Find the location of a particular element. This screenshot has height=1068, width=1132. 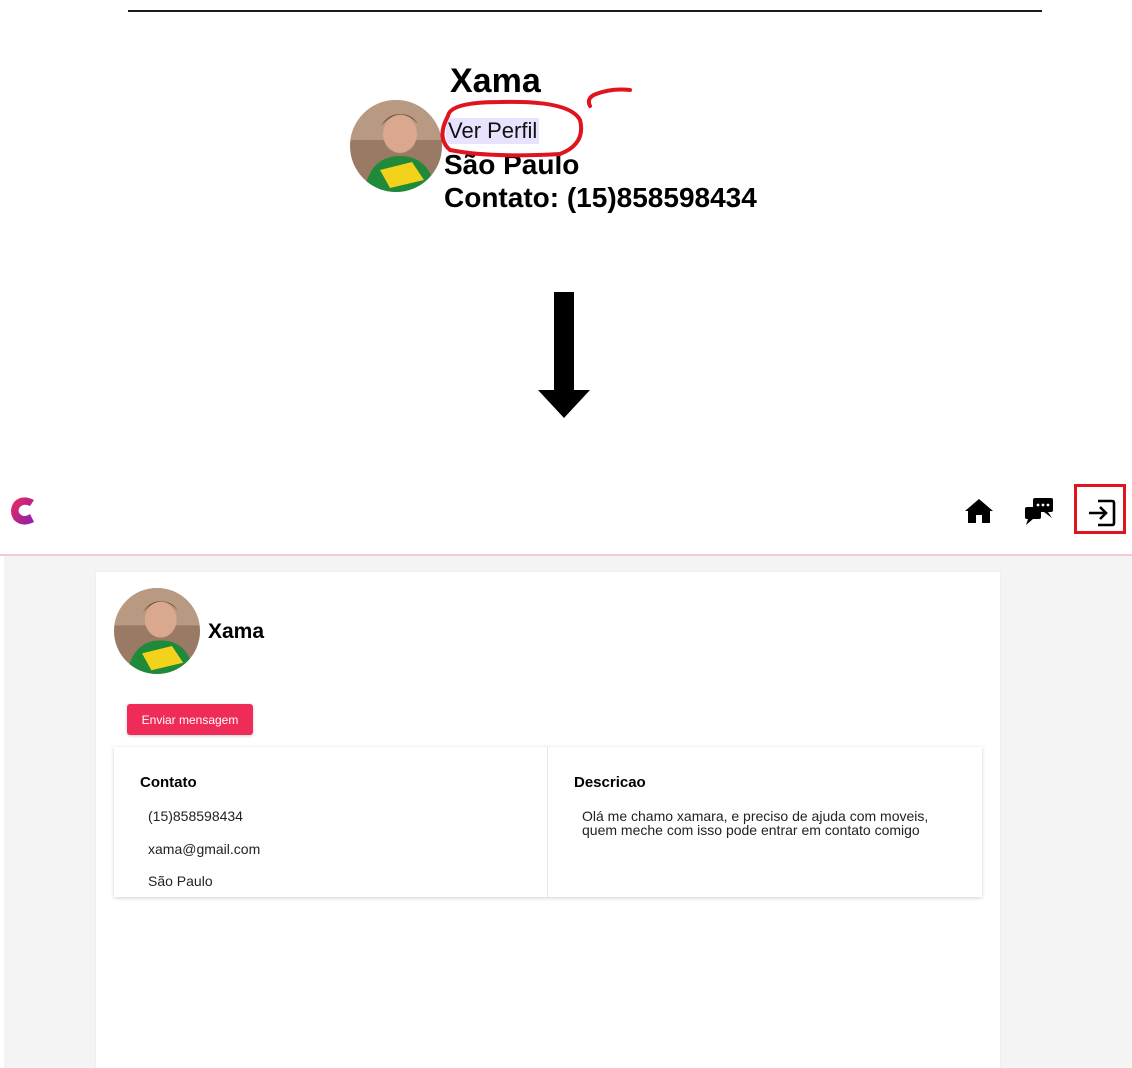

send-message-button: Enviar mensagem is located at coordinates (190, 719).